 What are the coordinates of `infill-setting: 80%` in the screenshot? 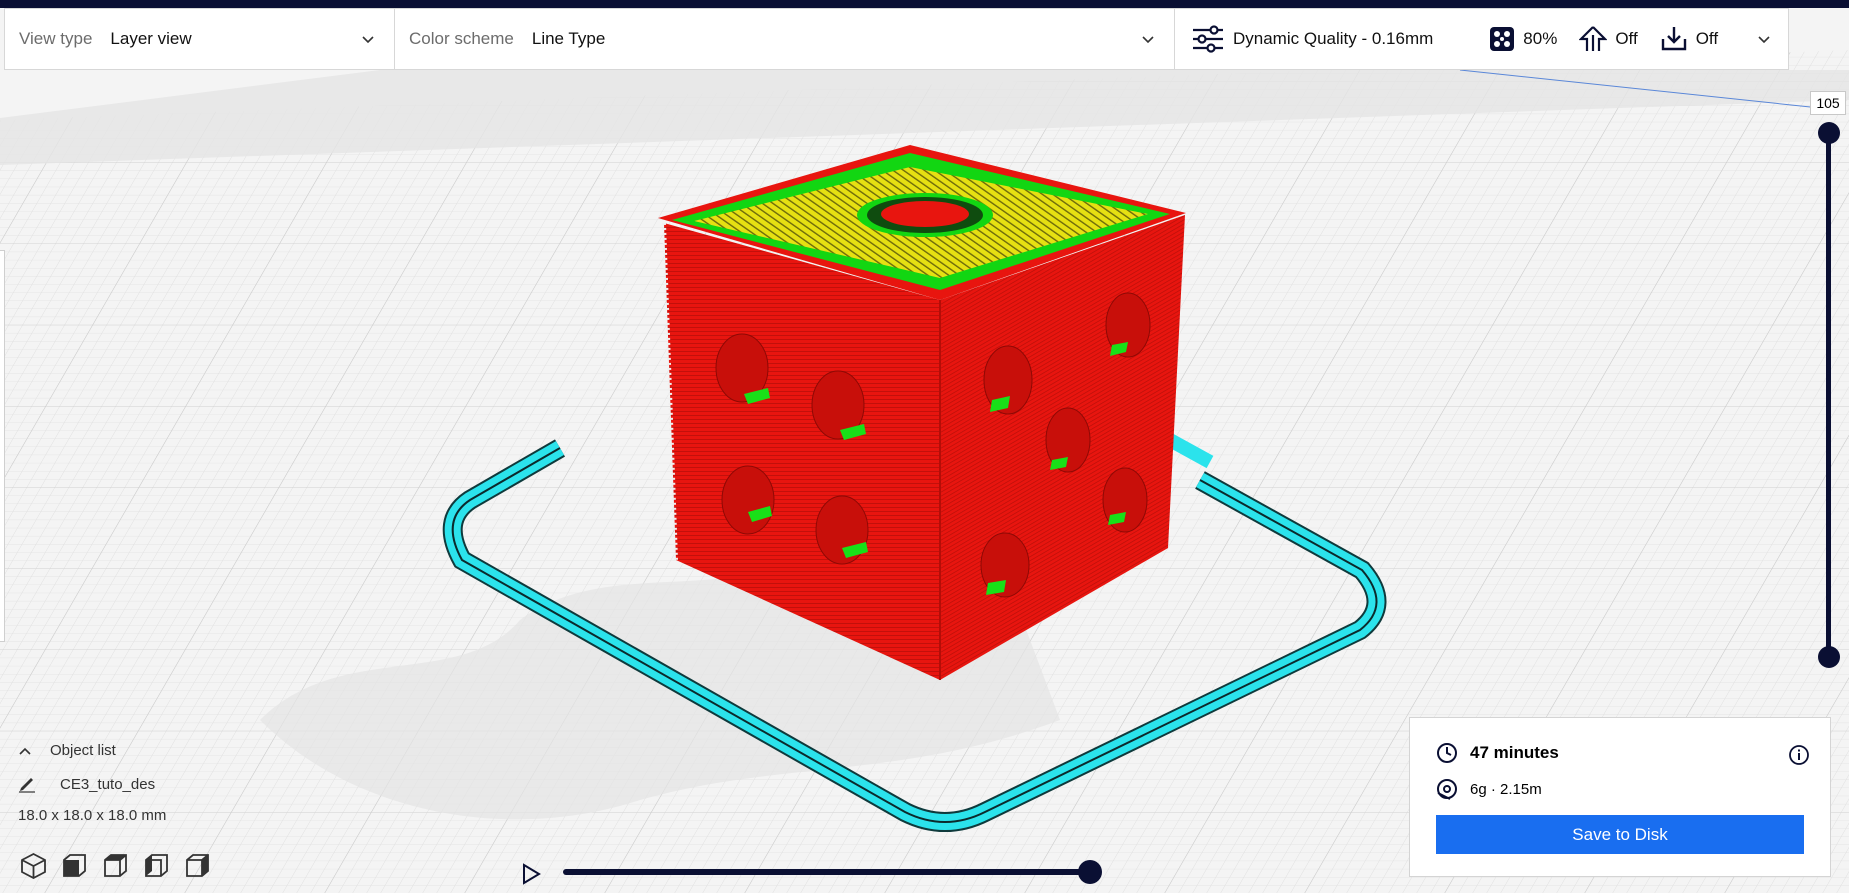 It's located at (1523, 39).